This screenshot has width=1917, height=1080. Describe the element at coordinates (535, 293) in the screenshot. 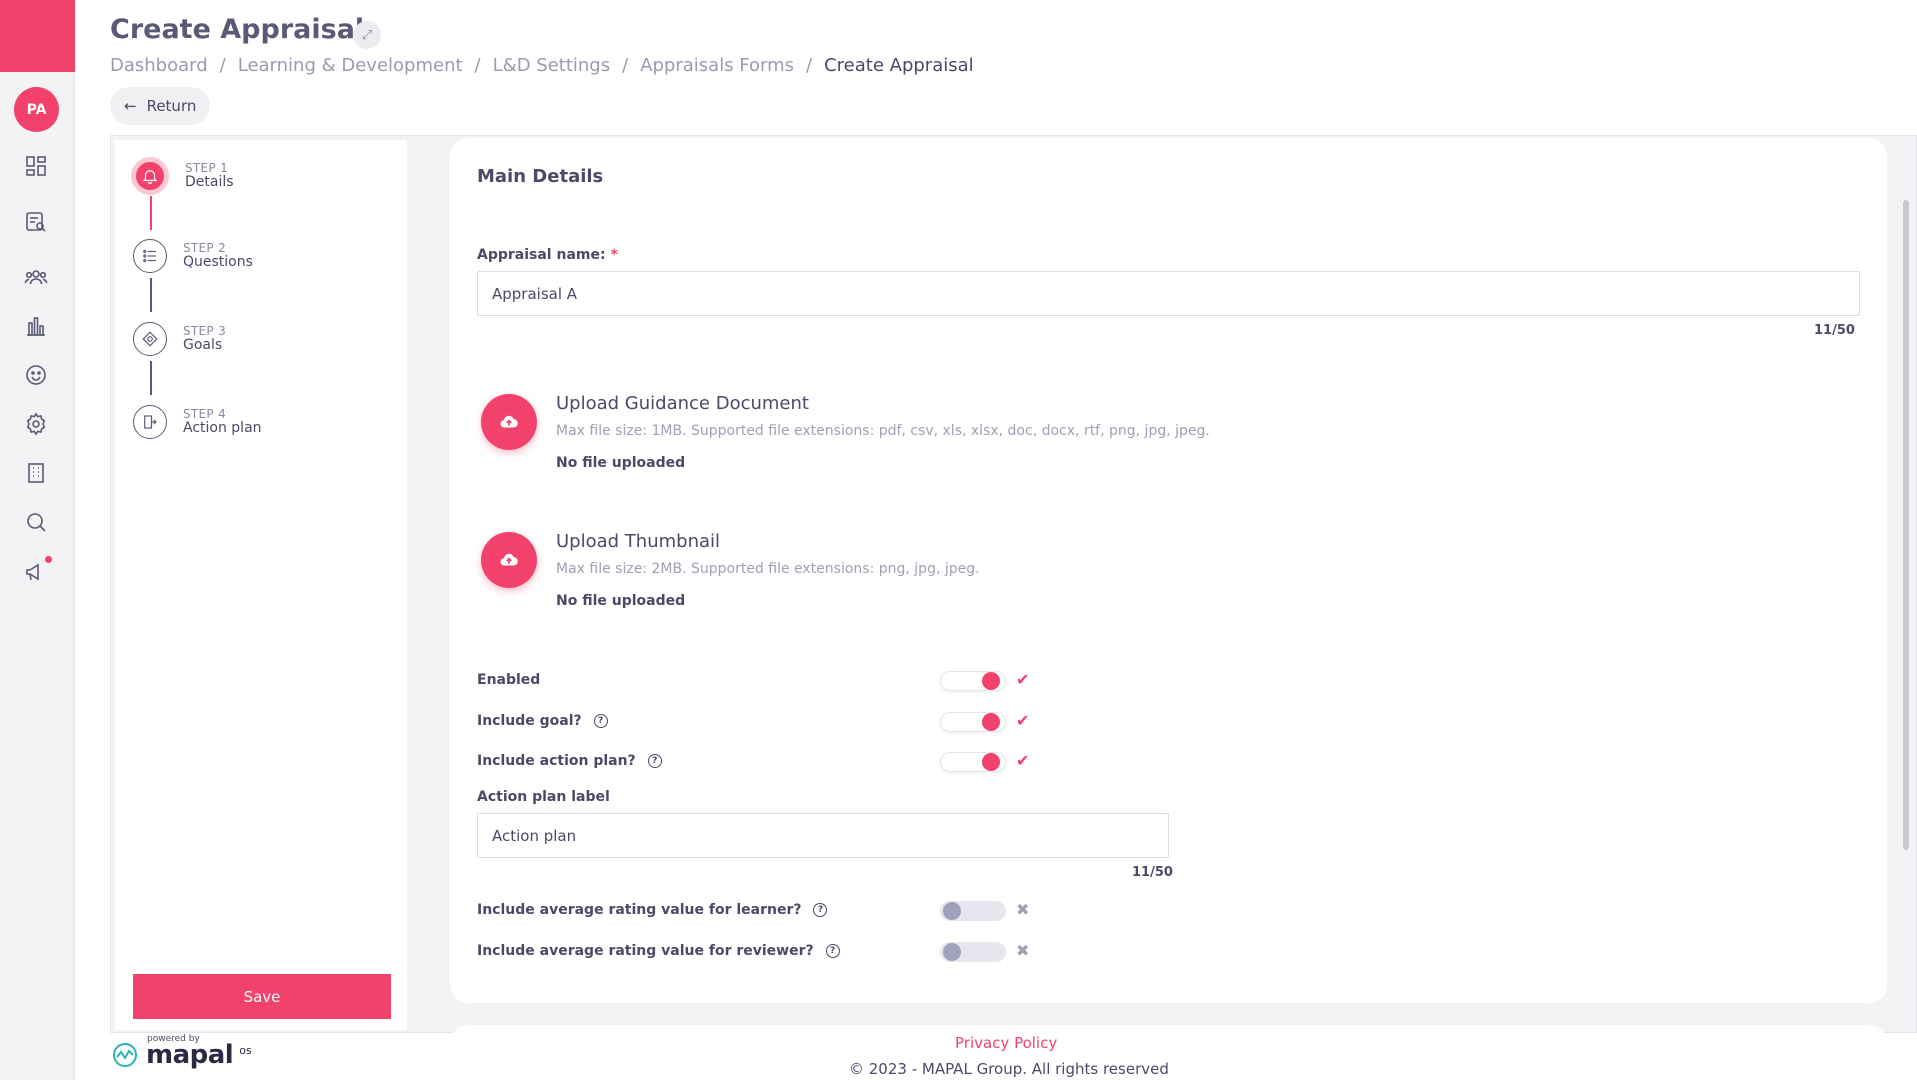

I see `appraisal-name-value: Appraisal A` at that location.